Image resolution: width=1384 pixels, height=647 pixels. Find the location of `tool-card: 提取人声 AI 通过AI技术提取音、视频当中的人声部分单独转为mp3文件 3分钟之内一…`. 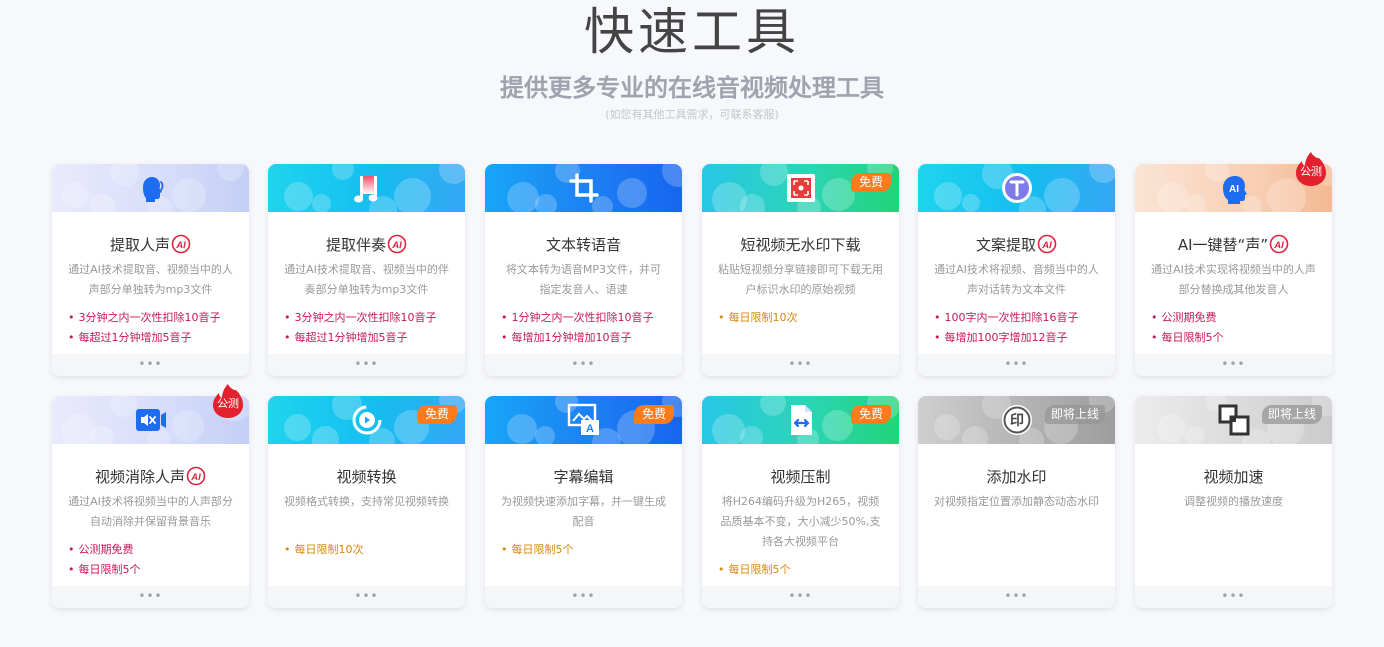

tool-card: 提取人声 AI 通过AI技术提取音、视频当中的人声部分单独转为mp3文件 3分钟之内一… is located at coordinates (150, 270).